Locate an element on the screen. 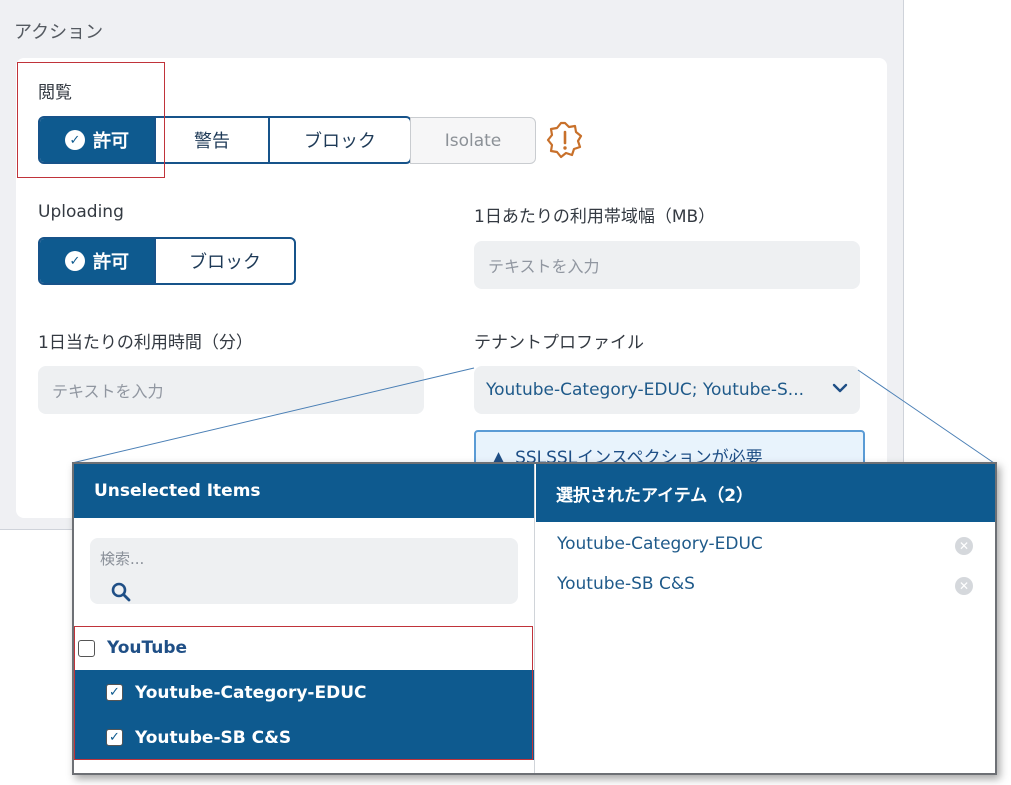 The width and height of the screenshot is (1011, 785). browse-isolate-label: Isolate is located at coordinates (473, 140).